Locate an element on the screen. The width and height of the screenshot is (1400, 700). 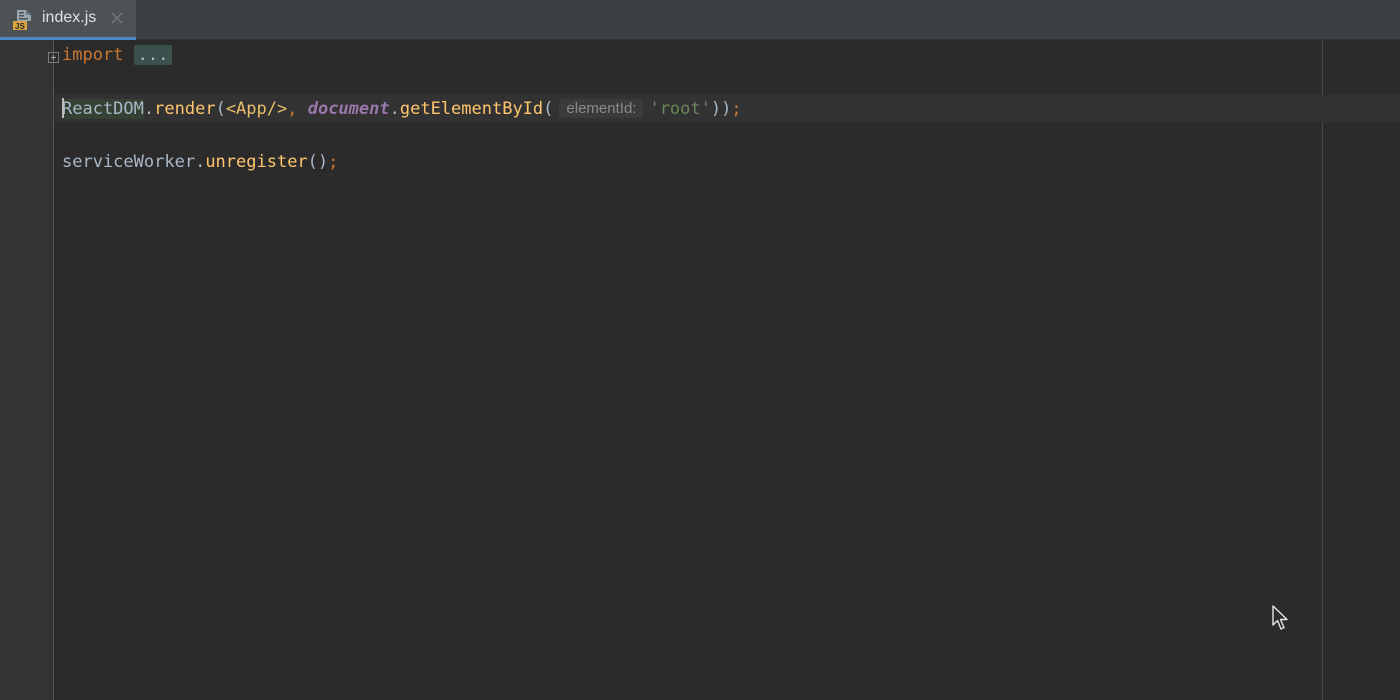
root-string: 'root' is located at coordinates (680, 109).